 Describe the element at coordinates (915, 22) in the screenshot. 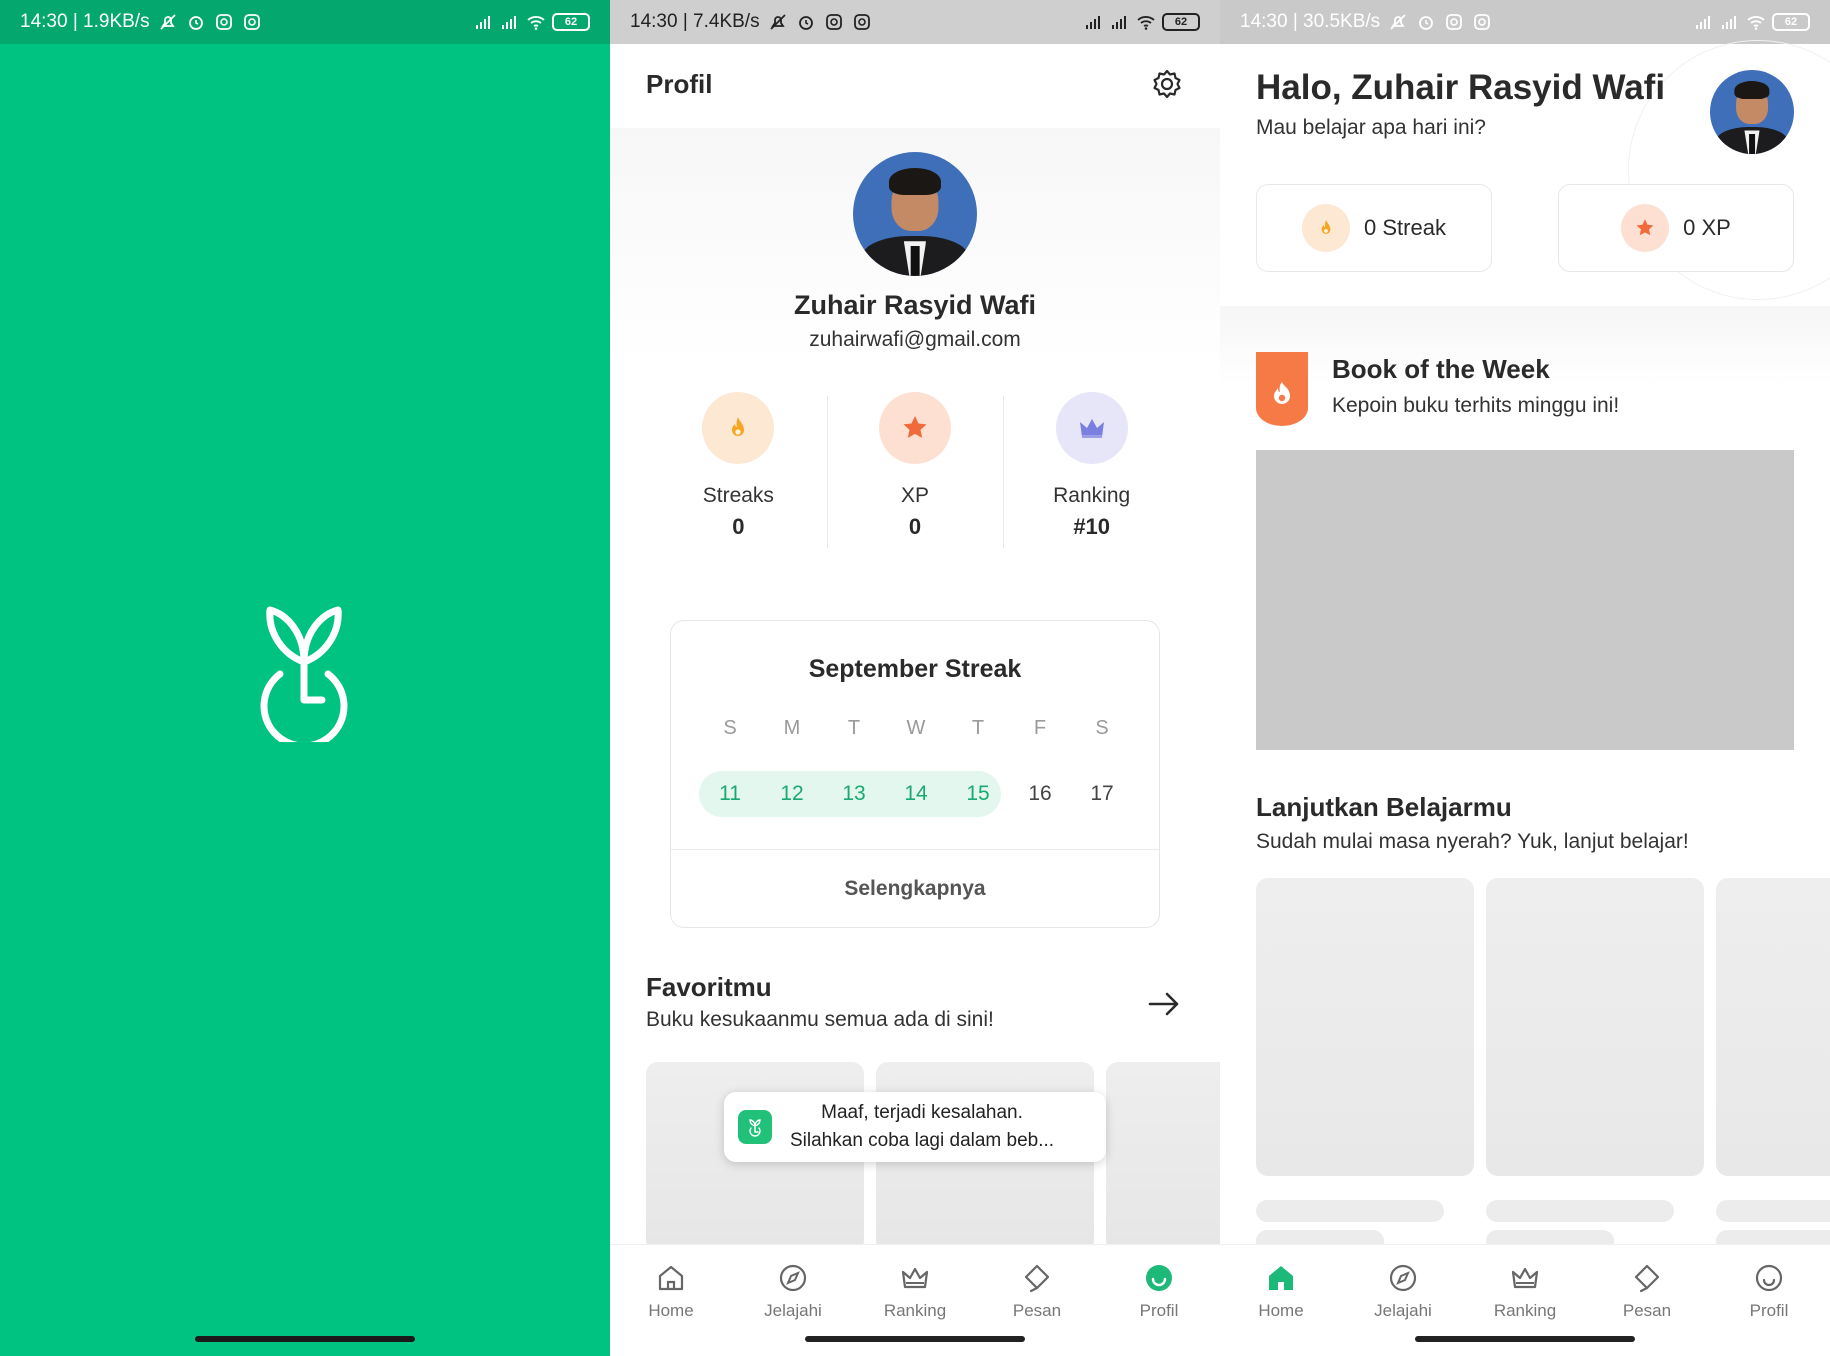

I see `status-bar: 14:30 | 7.4KB/s 62` at that location.